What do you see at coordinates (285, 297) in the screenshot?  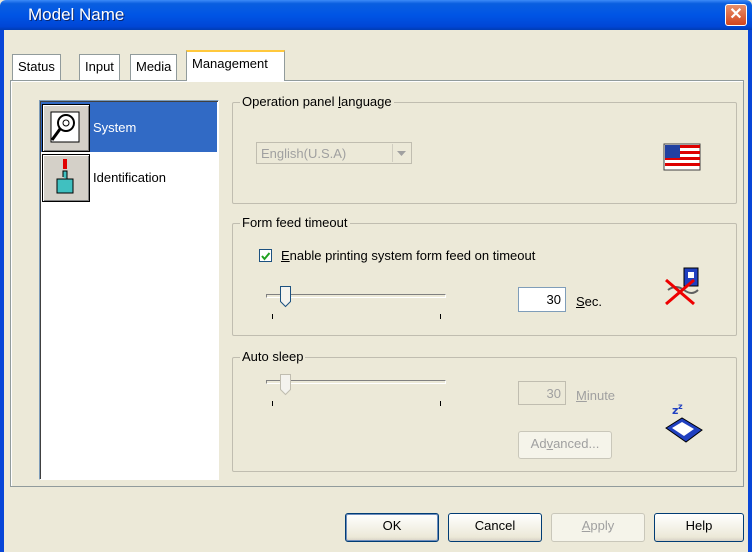 I see `form-feed-slider-thumb` at bounding box center [285, 297].